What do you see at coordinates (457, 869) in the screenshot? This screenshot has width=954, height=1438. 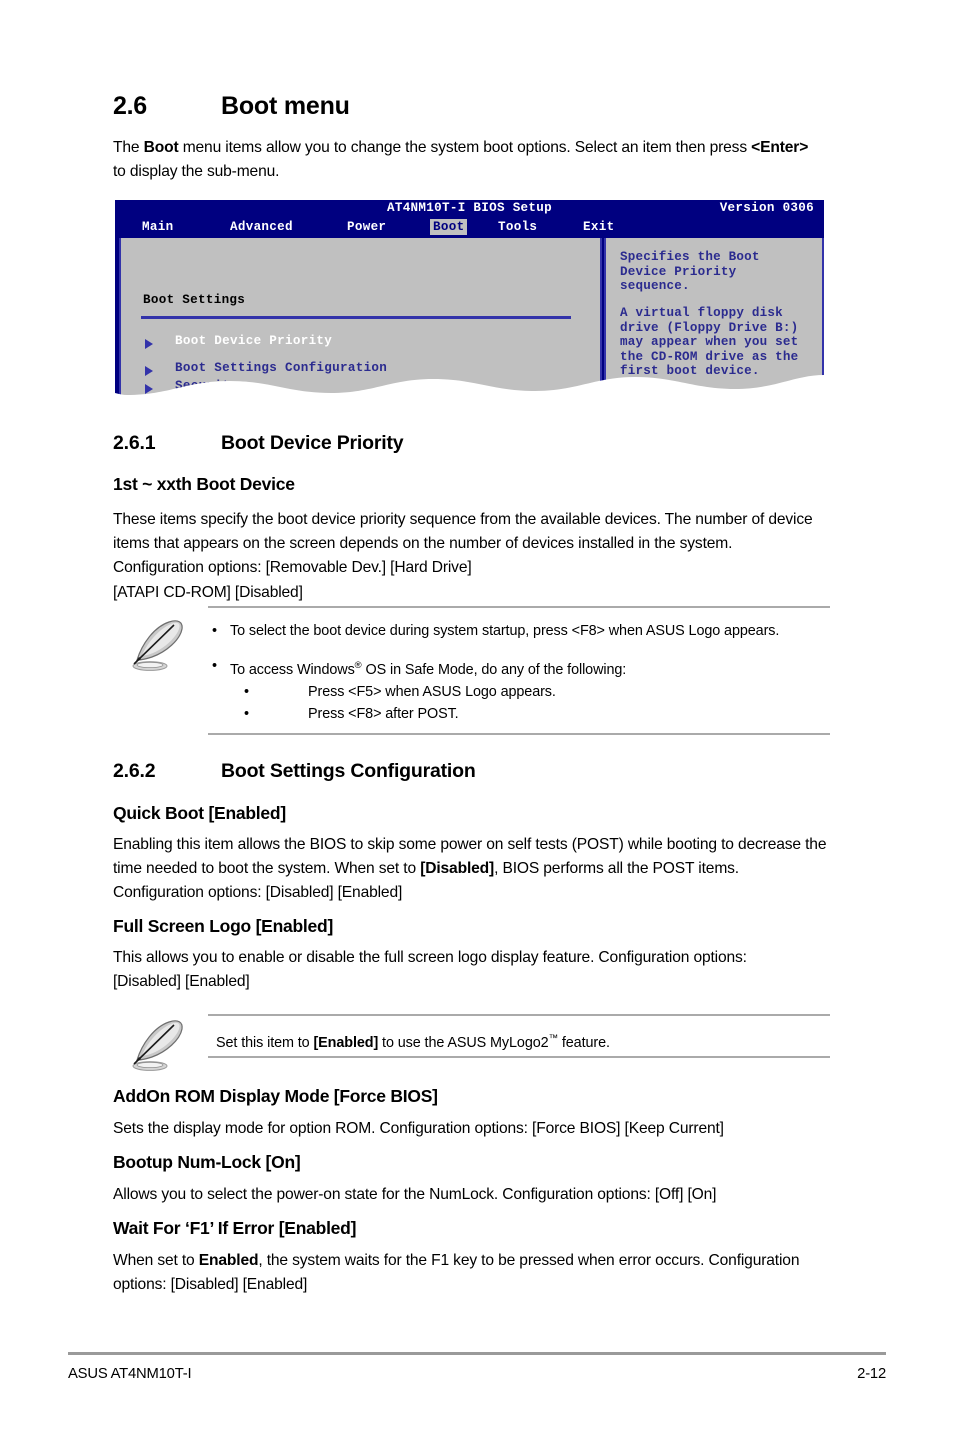 I see `qb-bold-disabled: [Disabled]` at bounding box center [457, 869].